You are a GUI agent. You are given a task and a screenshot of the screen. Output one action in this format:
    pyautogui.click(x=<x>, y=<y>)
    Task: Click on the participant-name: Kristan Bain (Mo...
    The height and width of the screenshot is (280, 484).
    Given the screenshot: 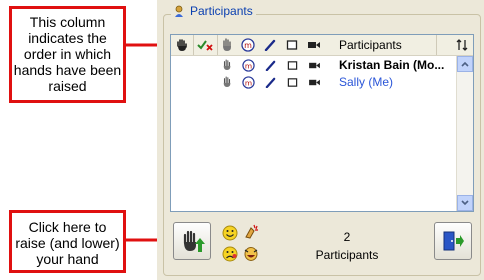 What is the action you would take?
    pyautogui.click(x=392, y=65)
    